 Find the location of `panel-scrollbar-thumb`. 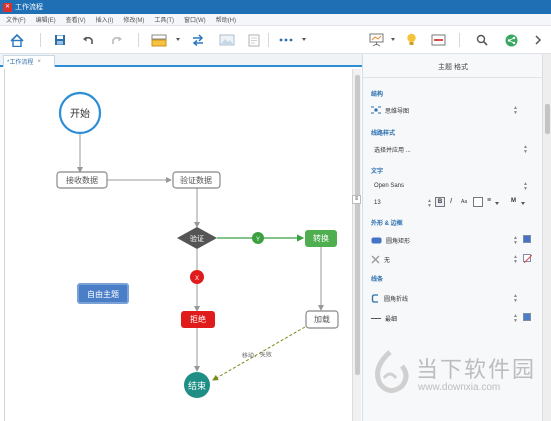

panel-scrollbar-thumb is located at coordinates (547, 119).